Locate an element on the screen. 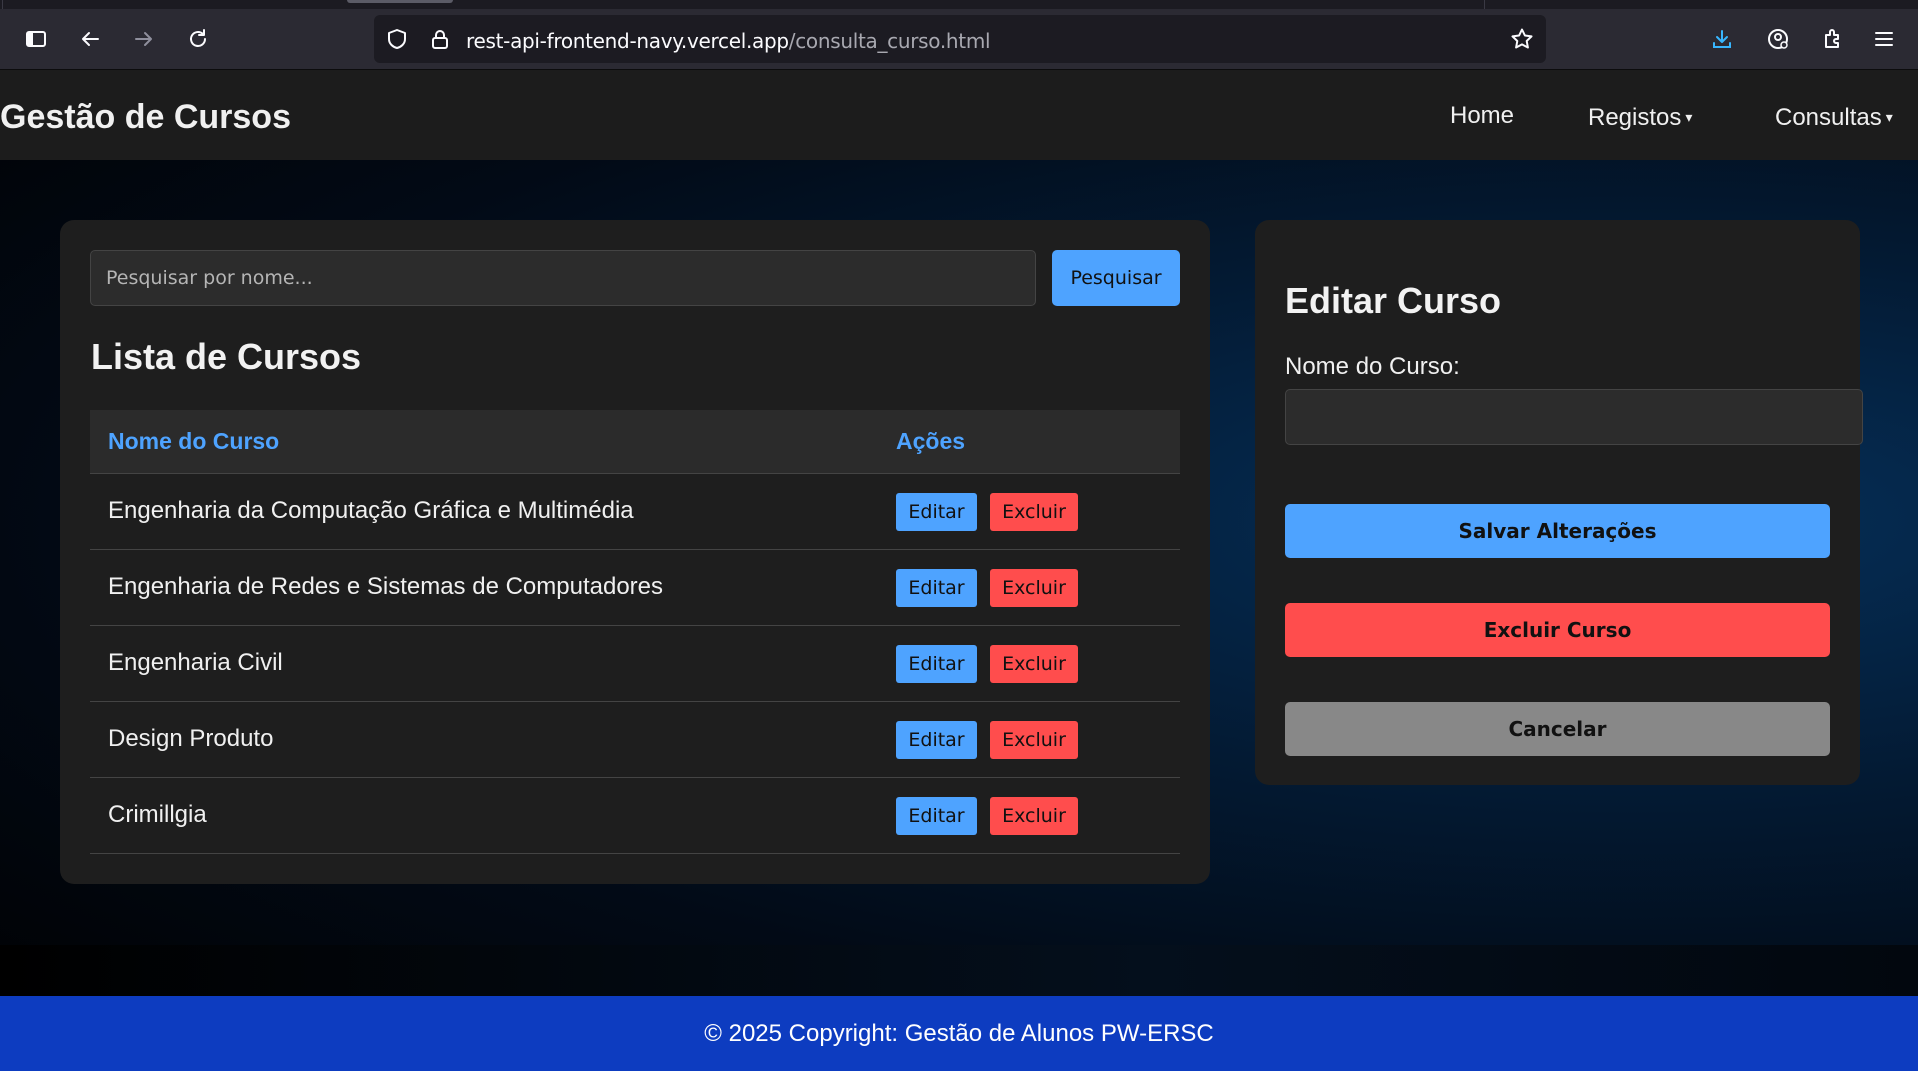 This screenshot has width=1918, height=1071. menu-icon is located at coordinates (1884, 39).